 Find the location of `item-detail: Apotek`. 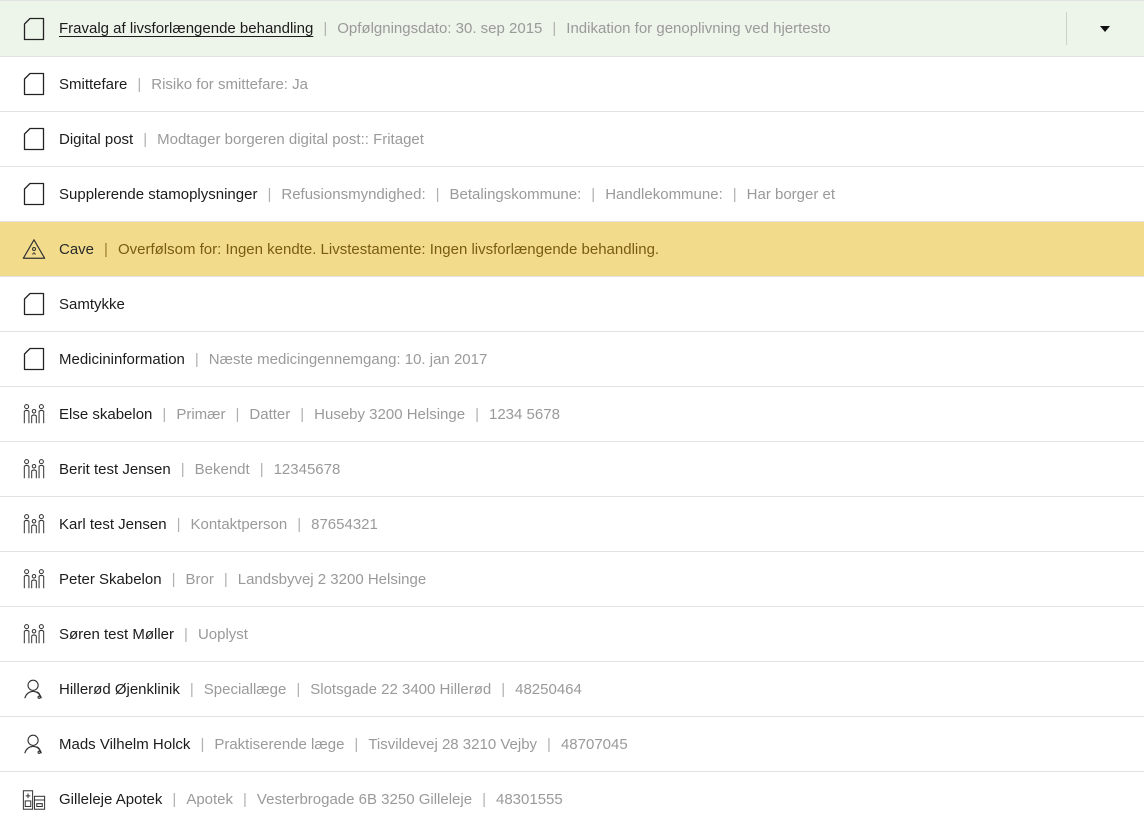

item-detail: Apotek is located at coordinates (210, 799).